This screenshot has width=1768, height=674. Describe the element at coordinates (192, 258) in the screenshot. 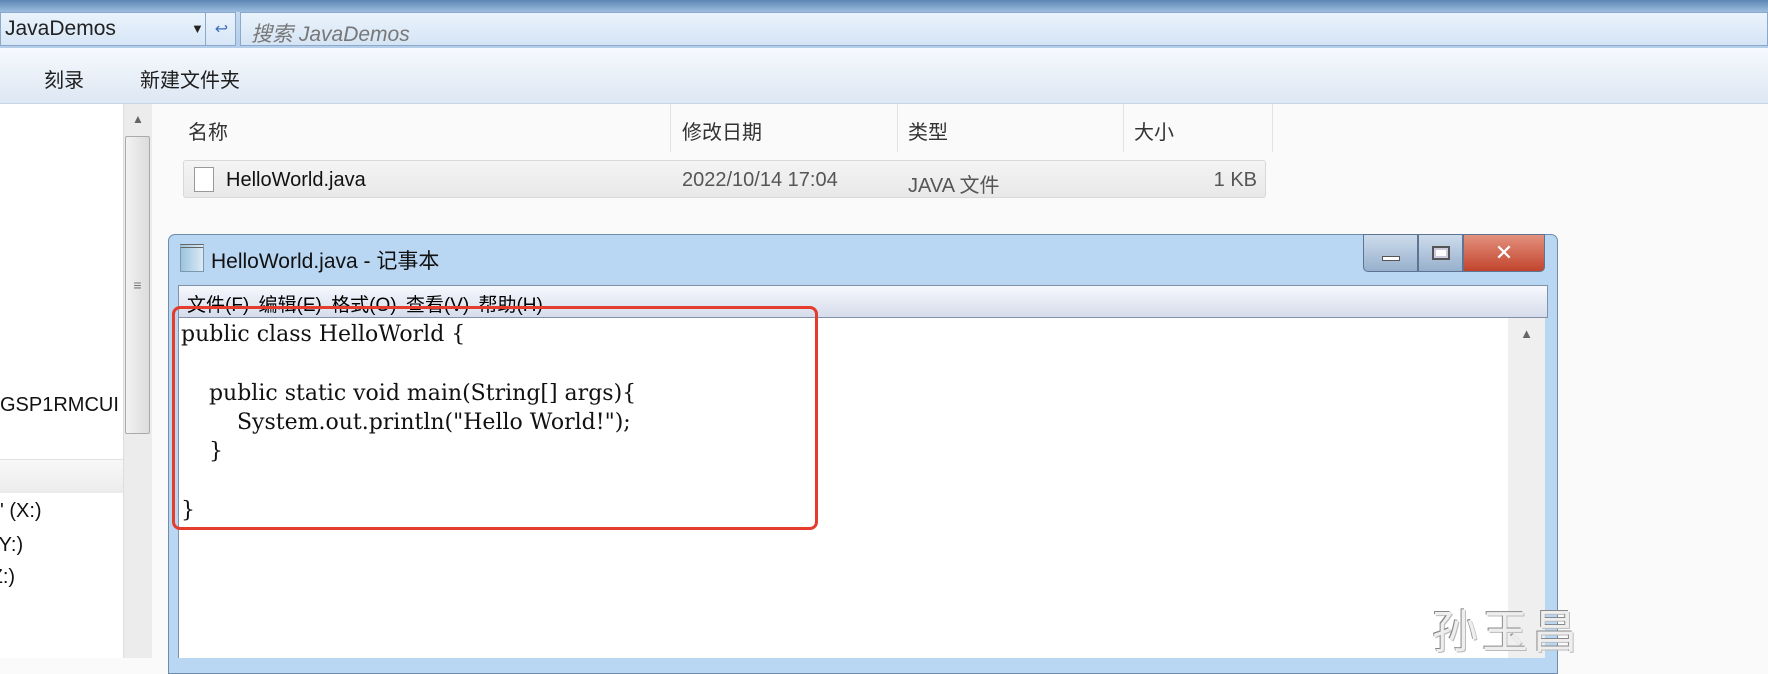

I see `notepad-icon` at that location.